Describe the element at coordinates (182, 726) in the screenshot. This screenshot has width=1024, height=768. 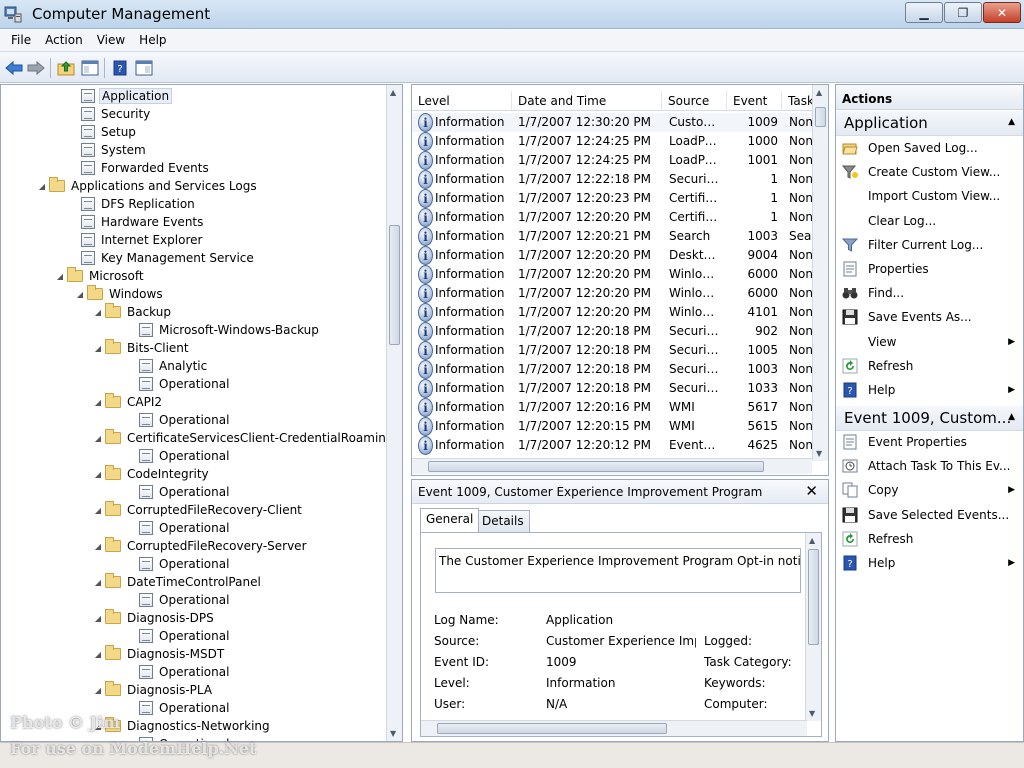
I see `tree-item: ◢ Diagnostics-Networking` at that location.